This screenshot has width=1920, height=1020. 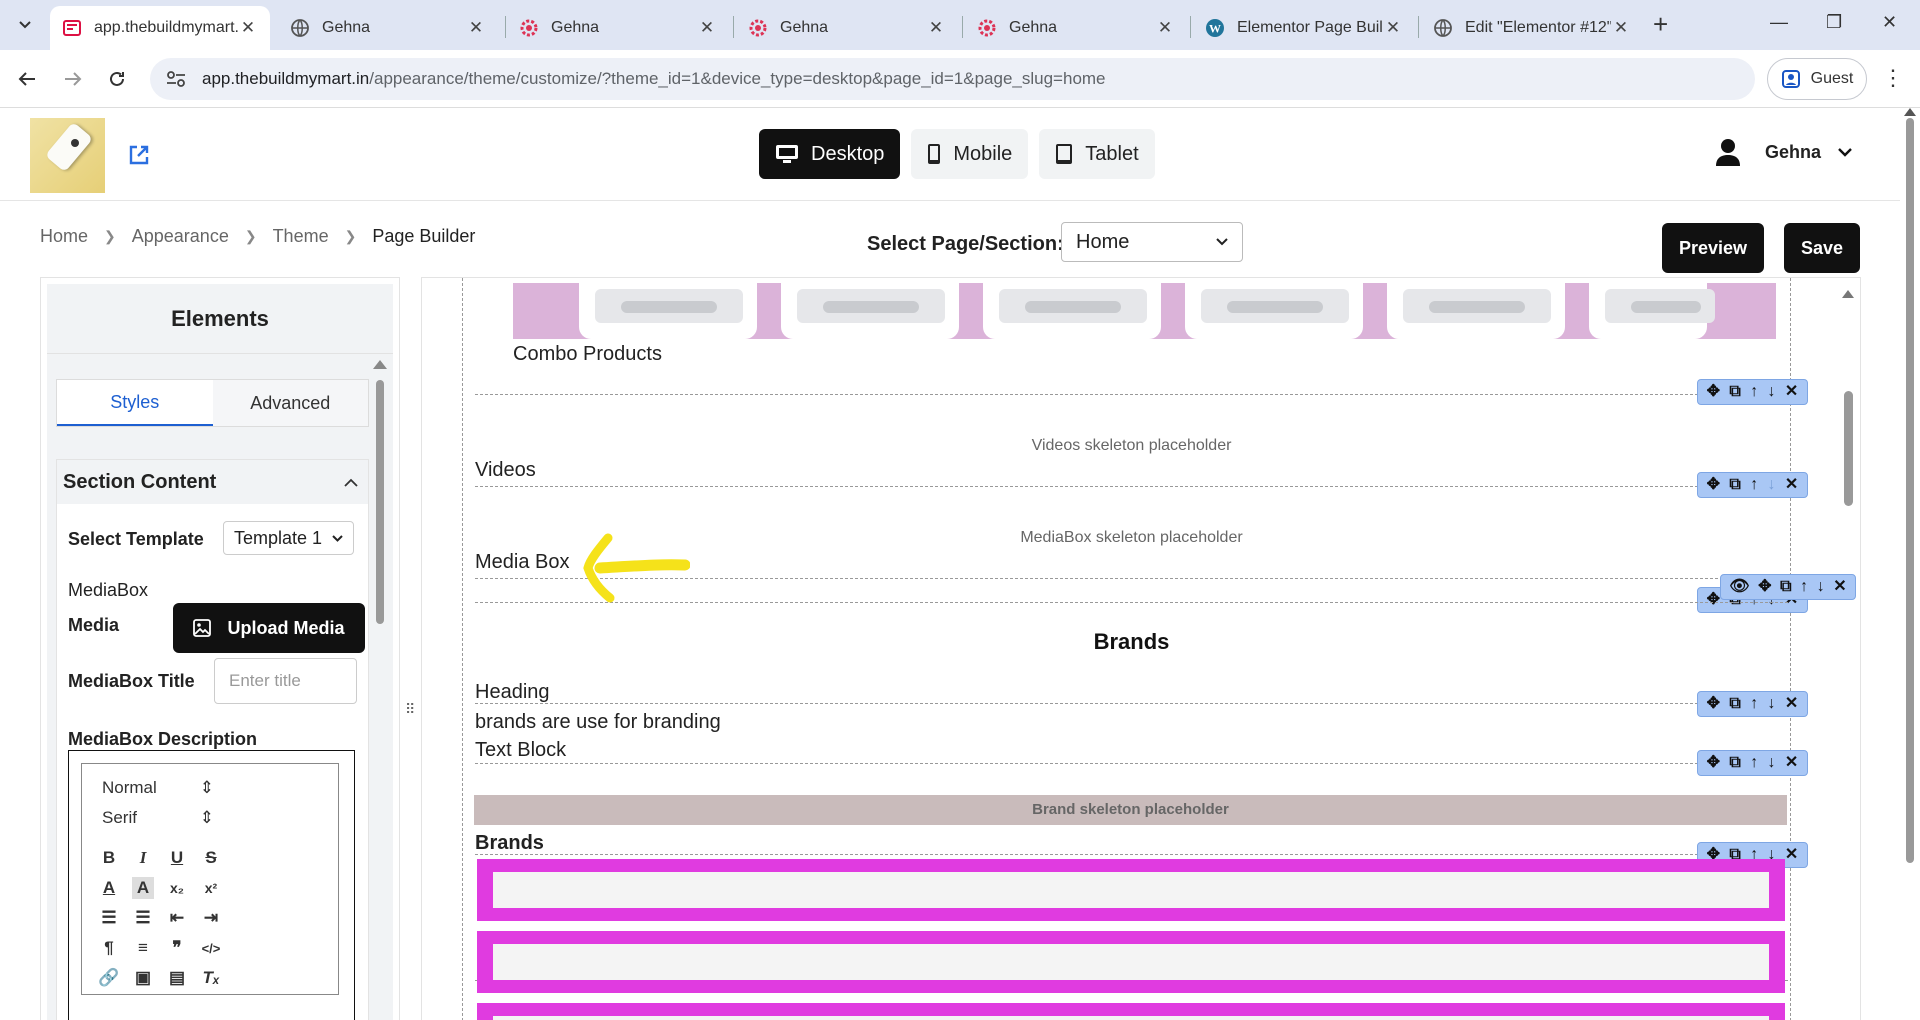 I want to click on blockquote-icon: ❞, so click(x=177, y=948).